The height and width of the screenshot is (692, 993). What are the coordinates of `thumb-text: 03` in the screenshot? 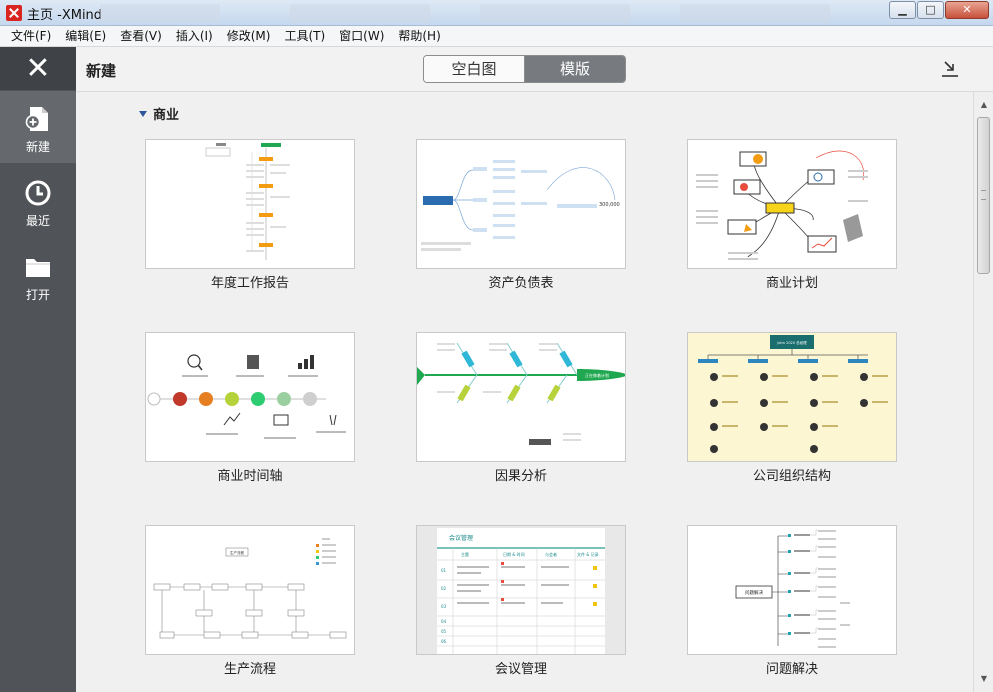 It's located at (444, 606).